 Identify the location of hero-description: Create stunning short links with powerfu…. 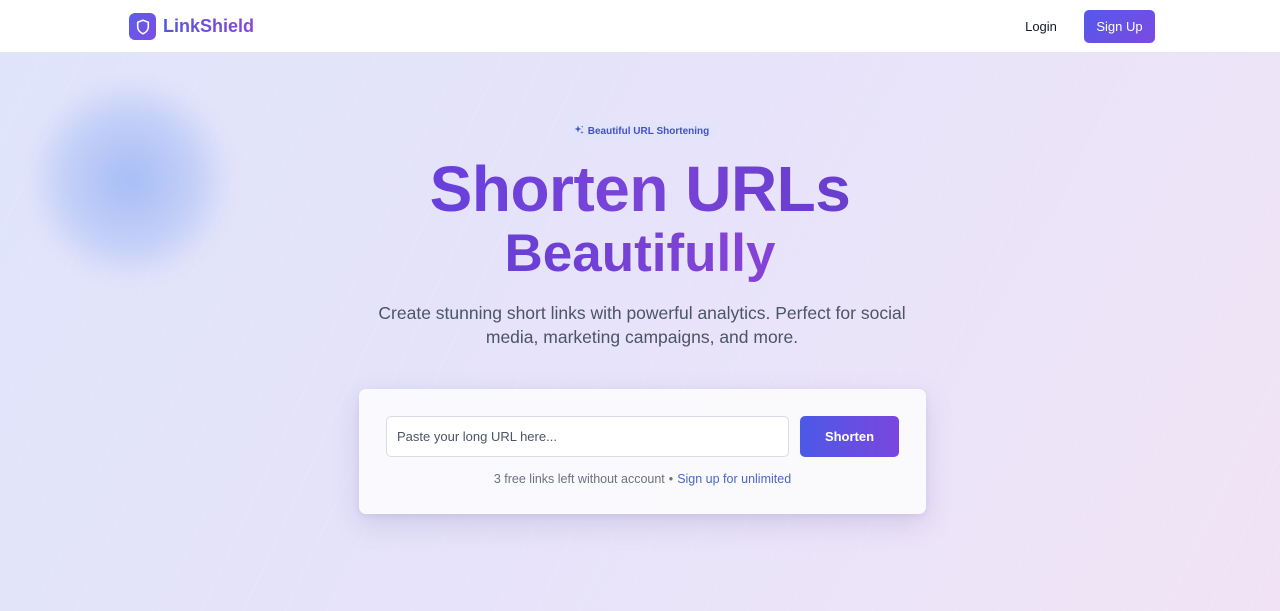
(642, 325).